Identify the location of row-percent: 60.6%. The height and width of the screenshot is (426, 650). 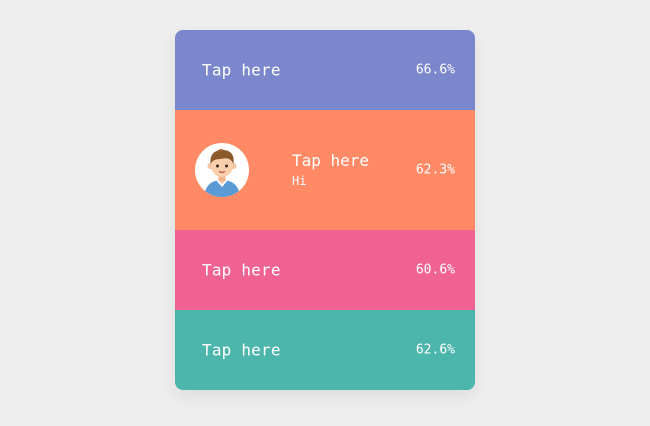
(435, 270).